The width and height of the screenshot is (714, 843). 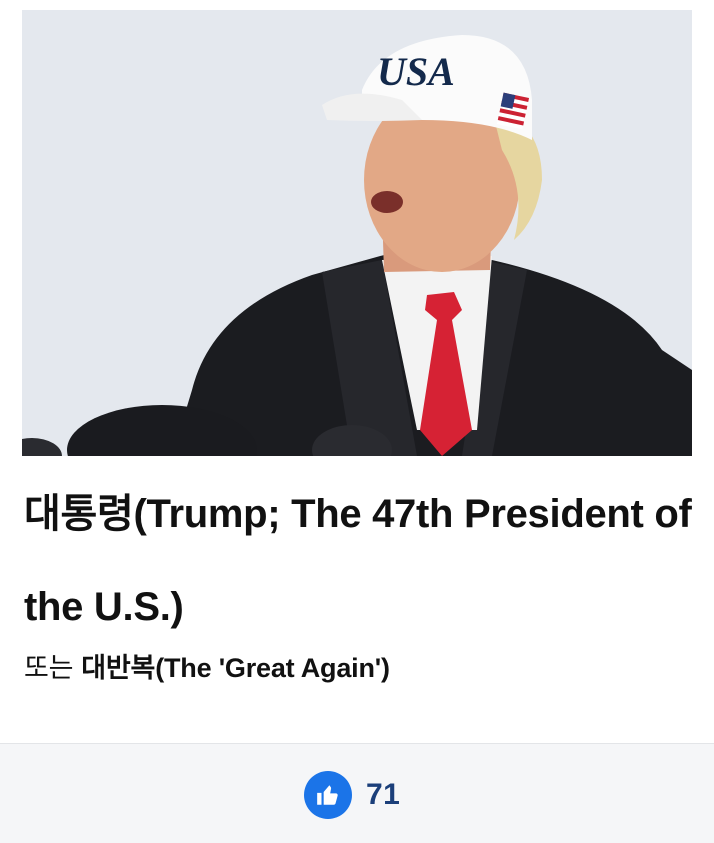 I want to click on like-button: 71, so click(x=352, y=795).